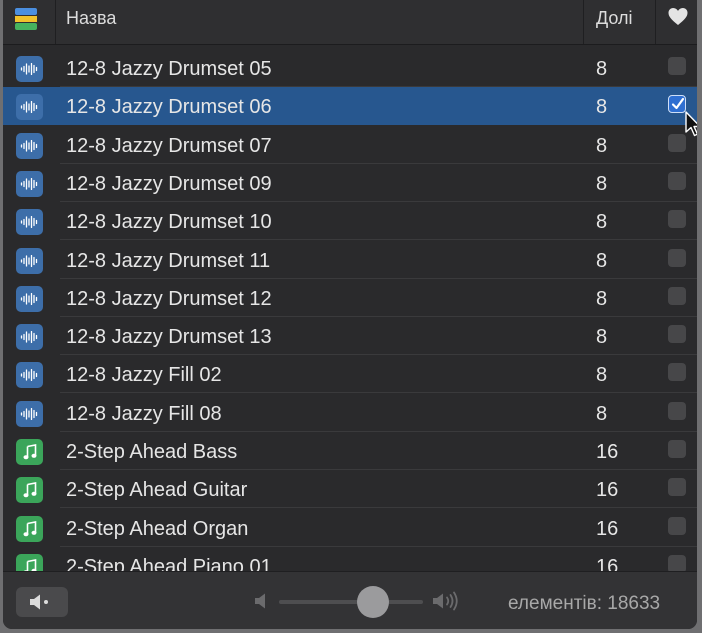 The image size is (702, 633). I want to click on speaker-icon, so click(39, 602).